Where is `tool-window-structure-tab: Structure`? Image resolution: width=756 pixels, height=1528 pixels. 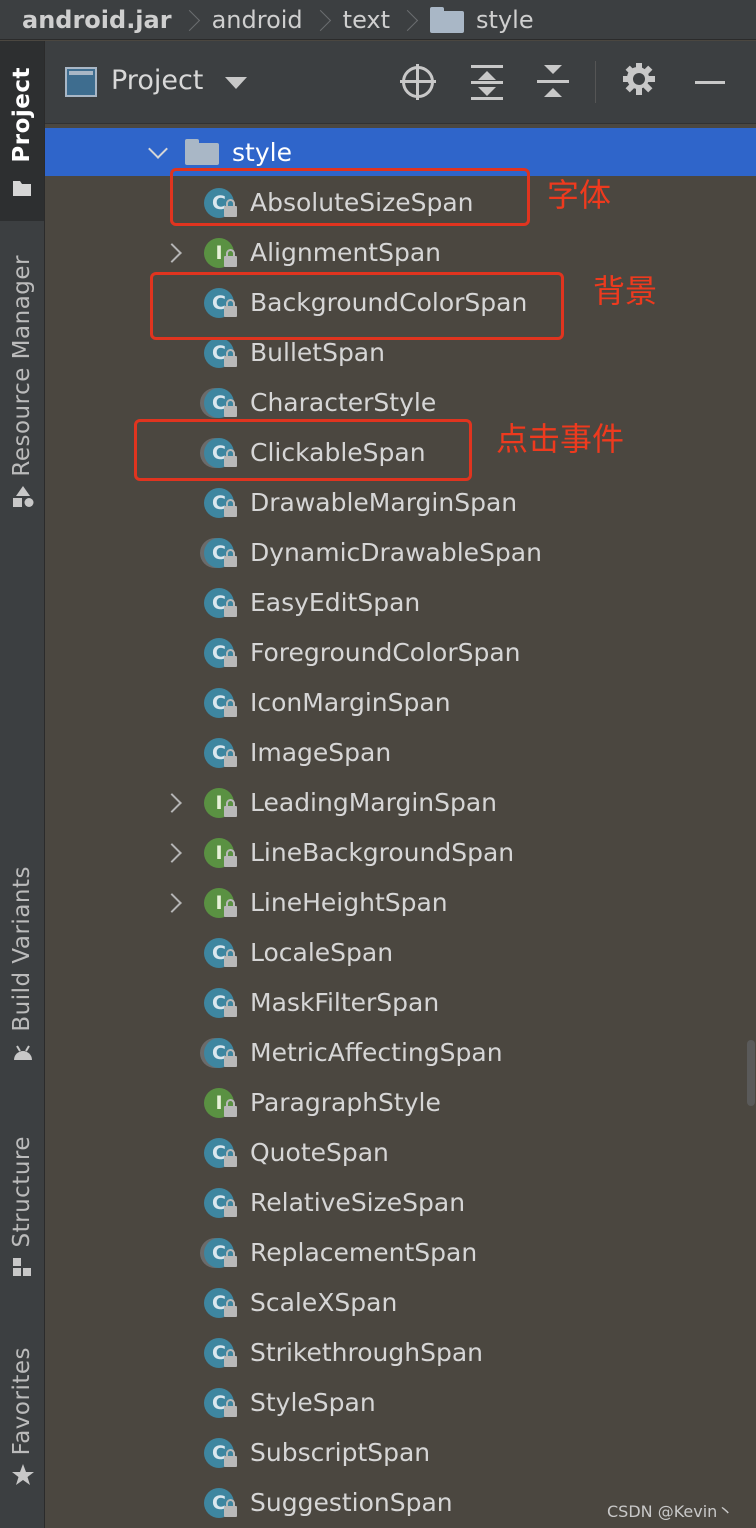
tool-window-structure-tab: Structure is located at coordinates (22, 1218).